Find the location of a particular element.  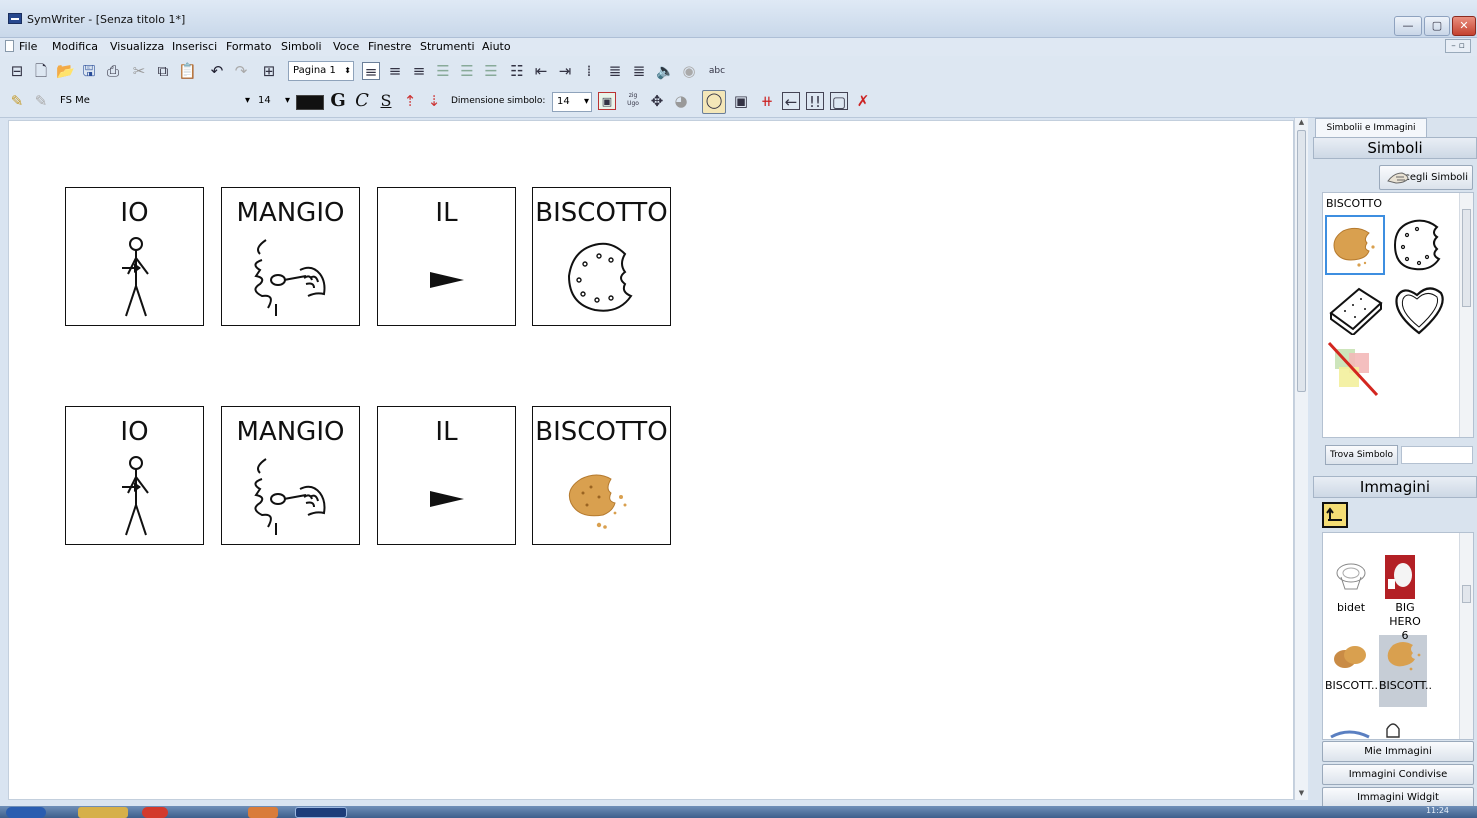

symbol-card: MANGIO is located at coordinates (290, 256).